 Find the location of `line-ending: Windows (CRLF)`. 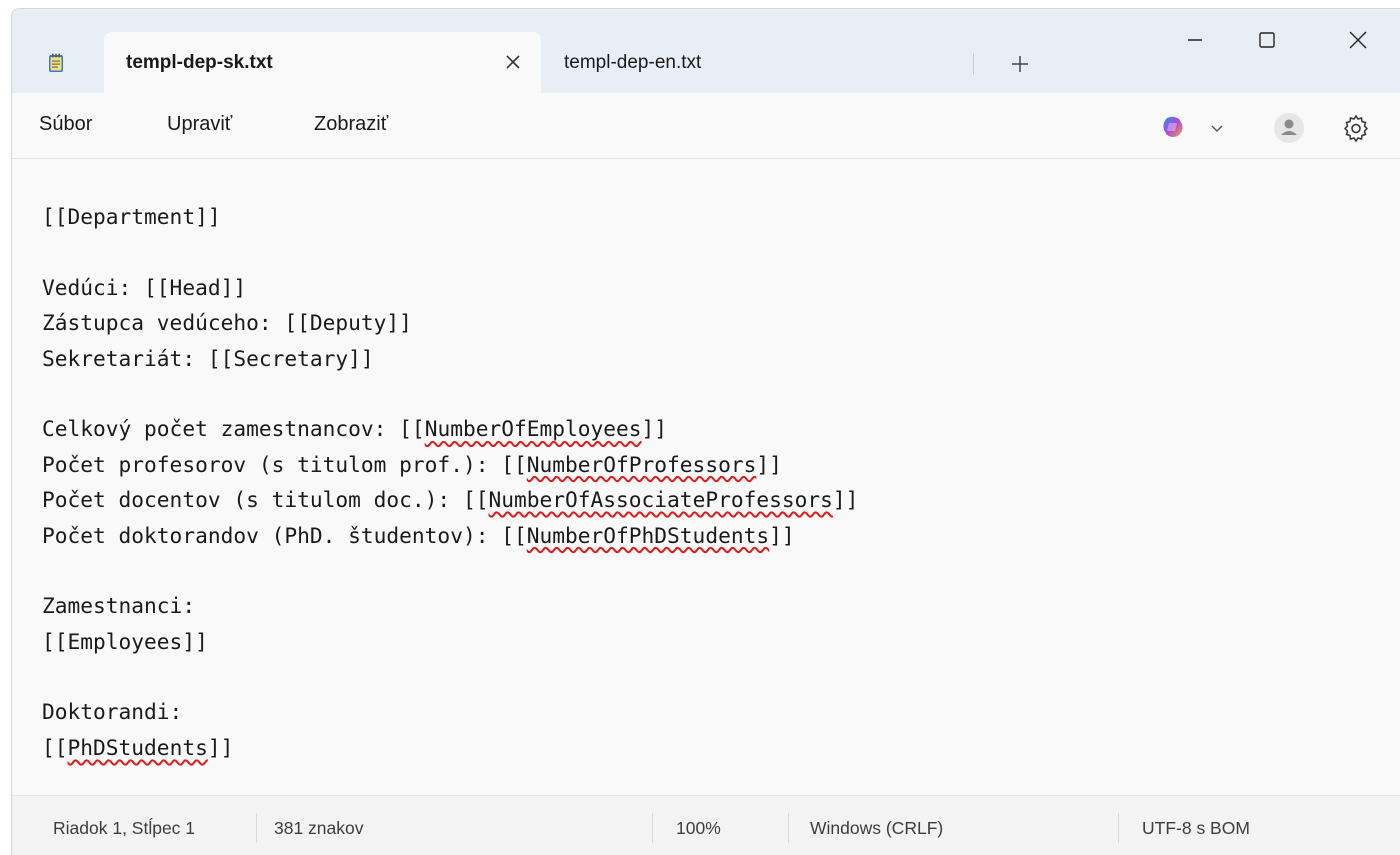

line-ending: Windows (CRLF) is located at coordinates (876, 828).